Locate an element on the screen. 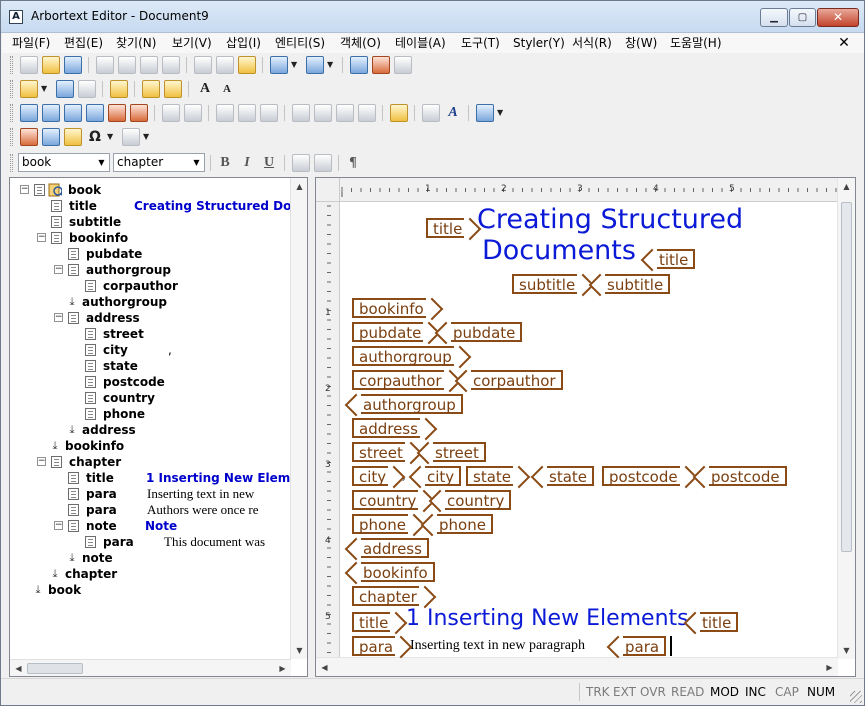 This screenshot has height=706, width=865. justify-icon is located at coordinates (367, 113).